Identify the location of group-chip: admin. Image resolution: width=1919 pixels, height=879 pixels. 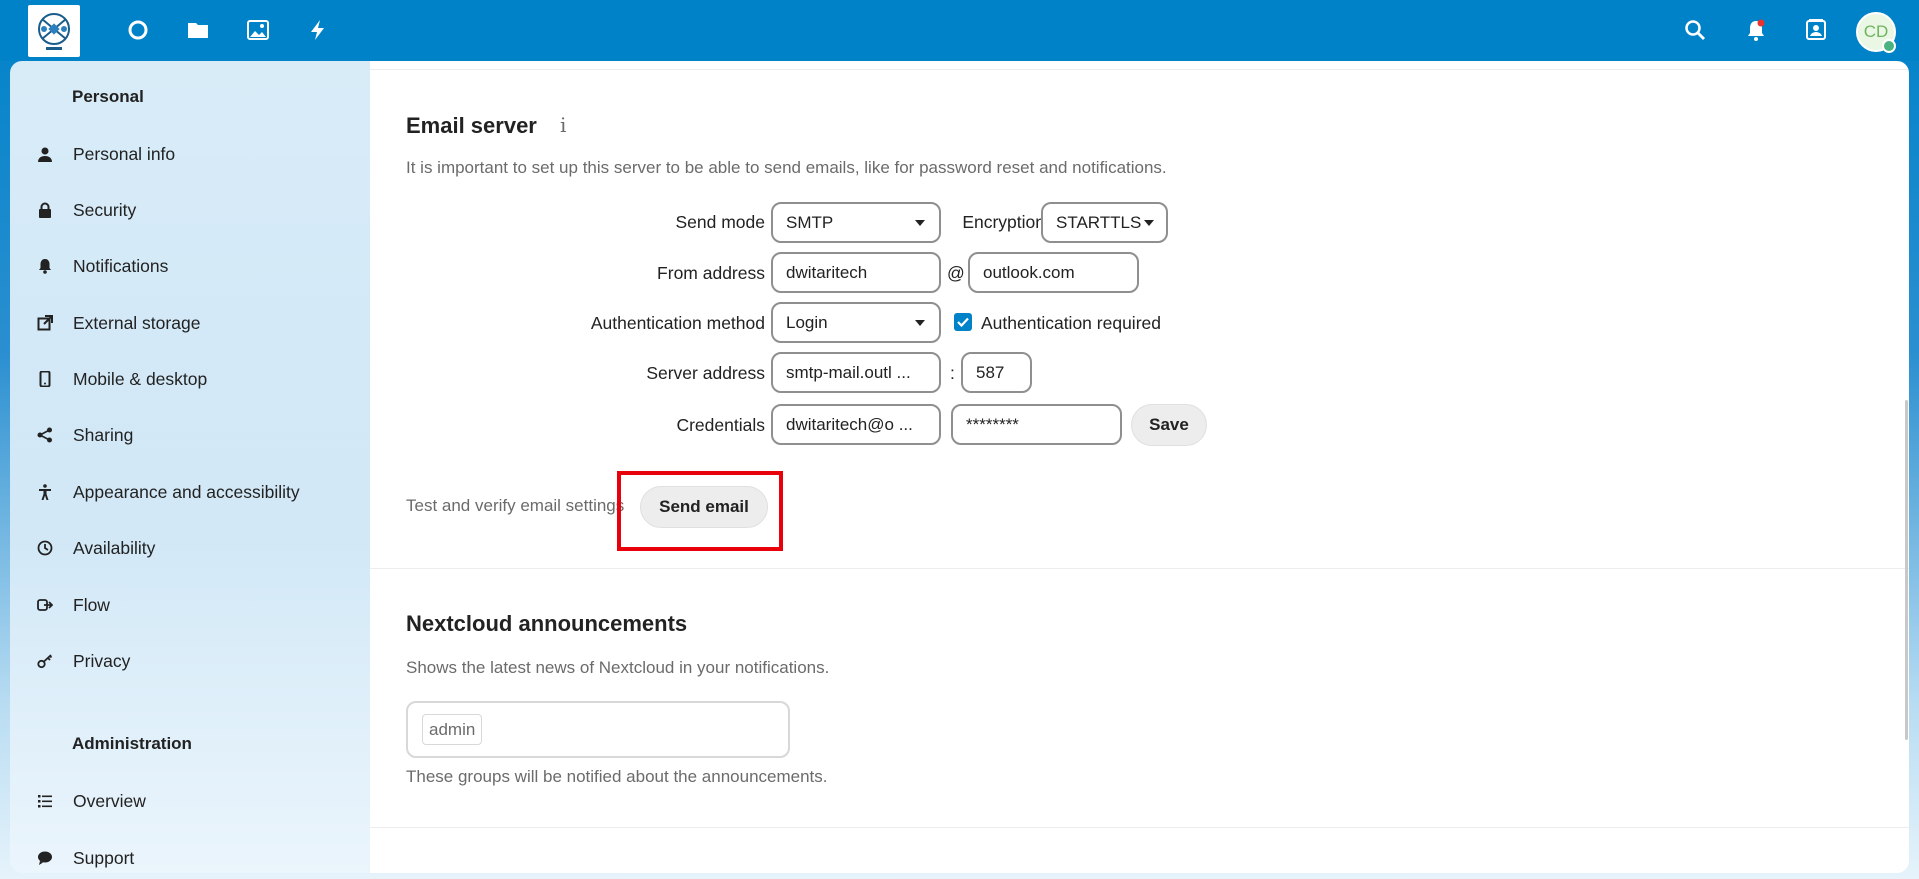
(452, 729).